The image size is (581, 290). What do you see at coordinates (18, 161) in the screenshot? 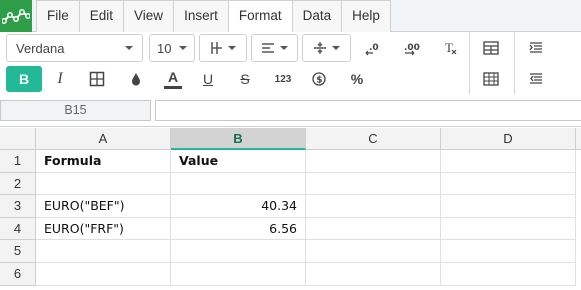
I see `row-header-1: 1` at bounding box center [18, 161].